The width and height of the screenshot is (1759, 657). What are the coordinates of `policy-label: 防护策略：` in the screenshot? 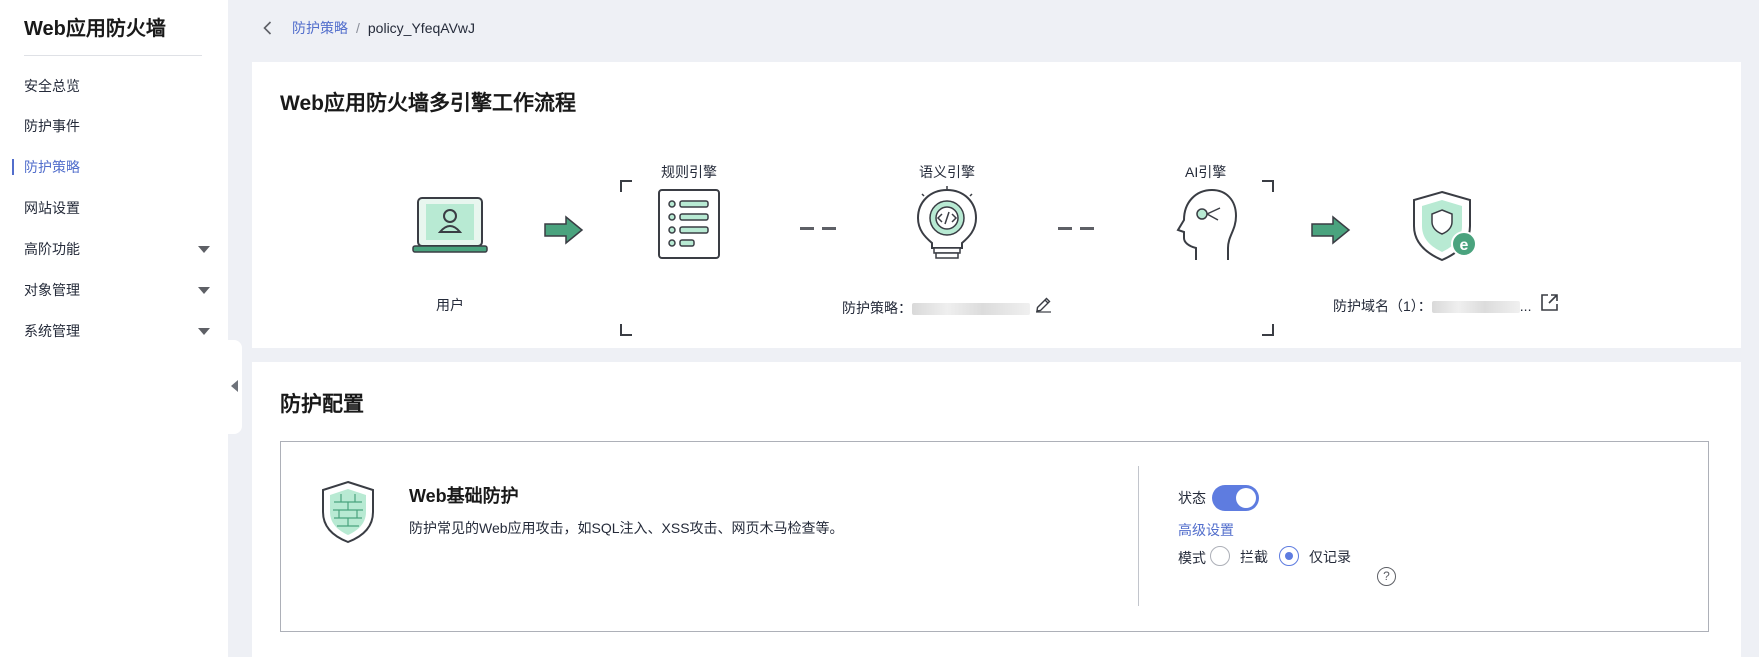 It's located at (877, 308).